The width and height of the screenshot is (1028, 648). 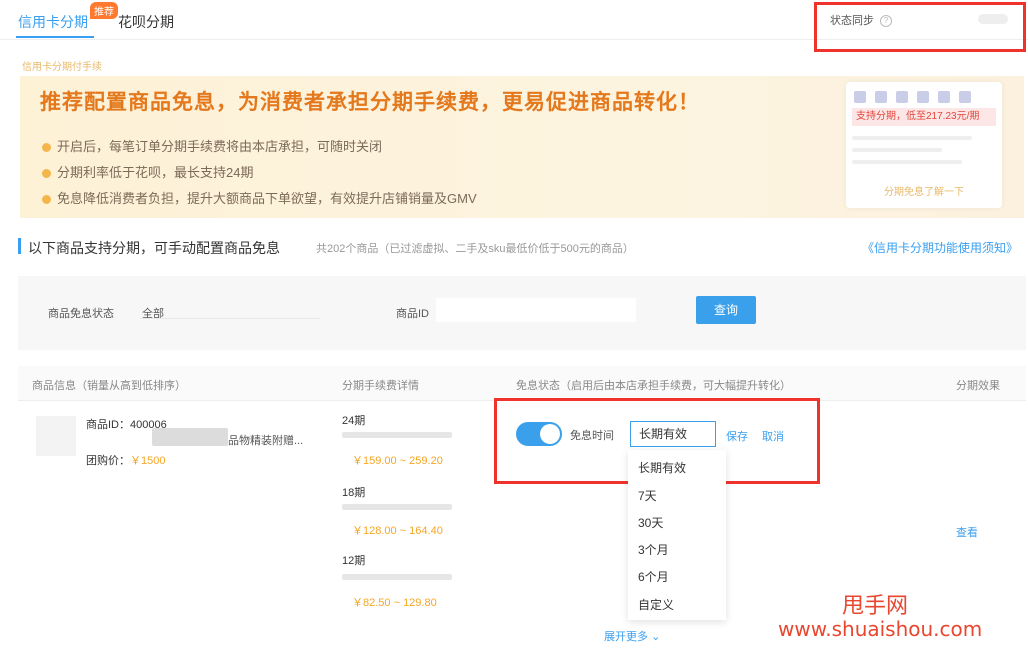 I want to click on banner-preview-image: 支持分期，低至217.23元/期 分期免息了解一下, so click(x=924, y=145).